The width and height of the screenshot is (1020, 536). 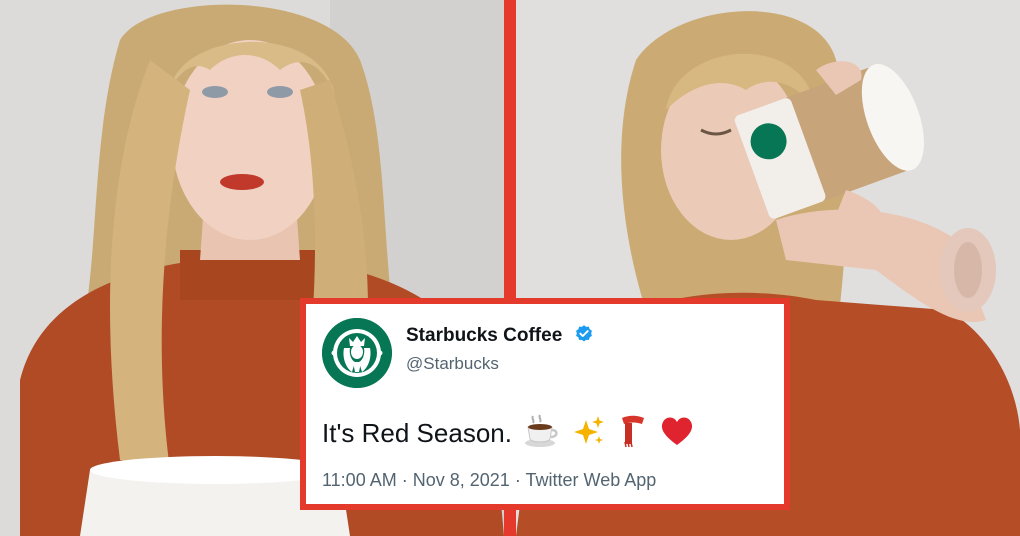 I want to click on siren-icon, so click(x=357, y=353).